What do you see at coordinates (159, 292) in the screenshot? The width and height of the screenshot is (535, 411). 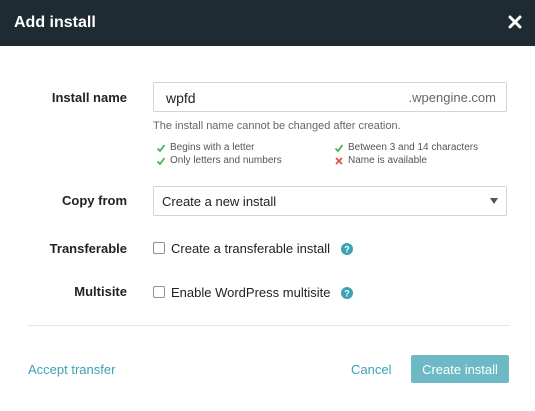 I see `multisite-checkbox` at bounding box center [159, 292].